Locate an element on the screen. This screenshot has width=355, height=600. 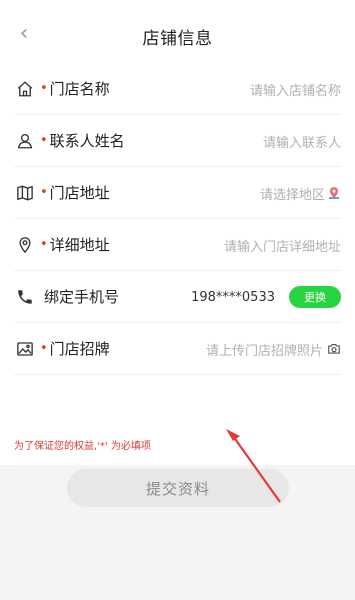
phone-icon is located at coordinates (25, 297).